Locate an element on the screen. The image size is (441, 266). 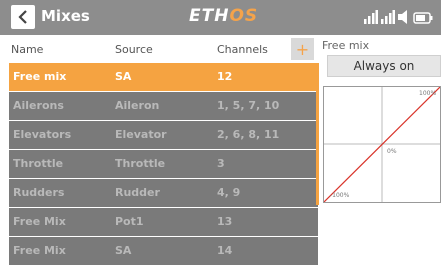
graph-label-max: 100% is located at coordinates (428, 93).